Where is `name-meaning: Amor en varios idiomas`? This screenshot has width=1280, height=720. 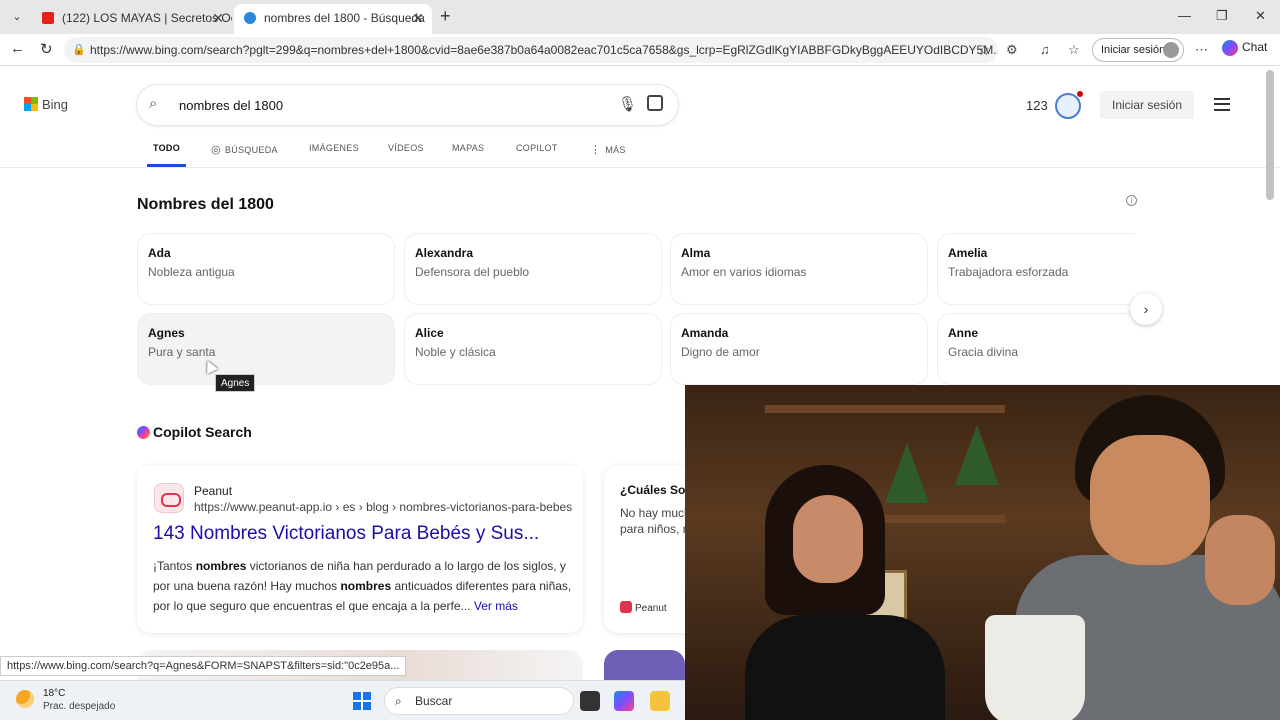 name-meaning: Amor en varios idiomas is located at coordinates (744, 272).